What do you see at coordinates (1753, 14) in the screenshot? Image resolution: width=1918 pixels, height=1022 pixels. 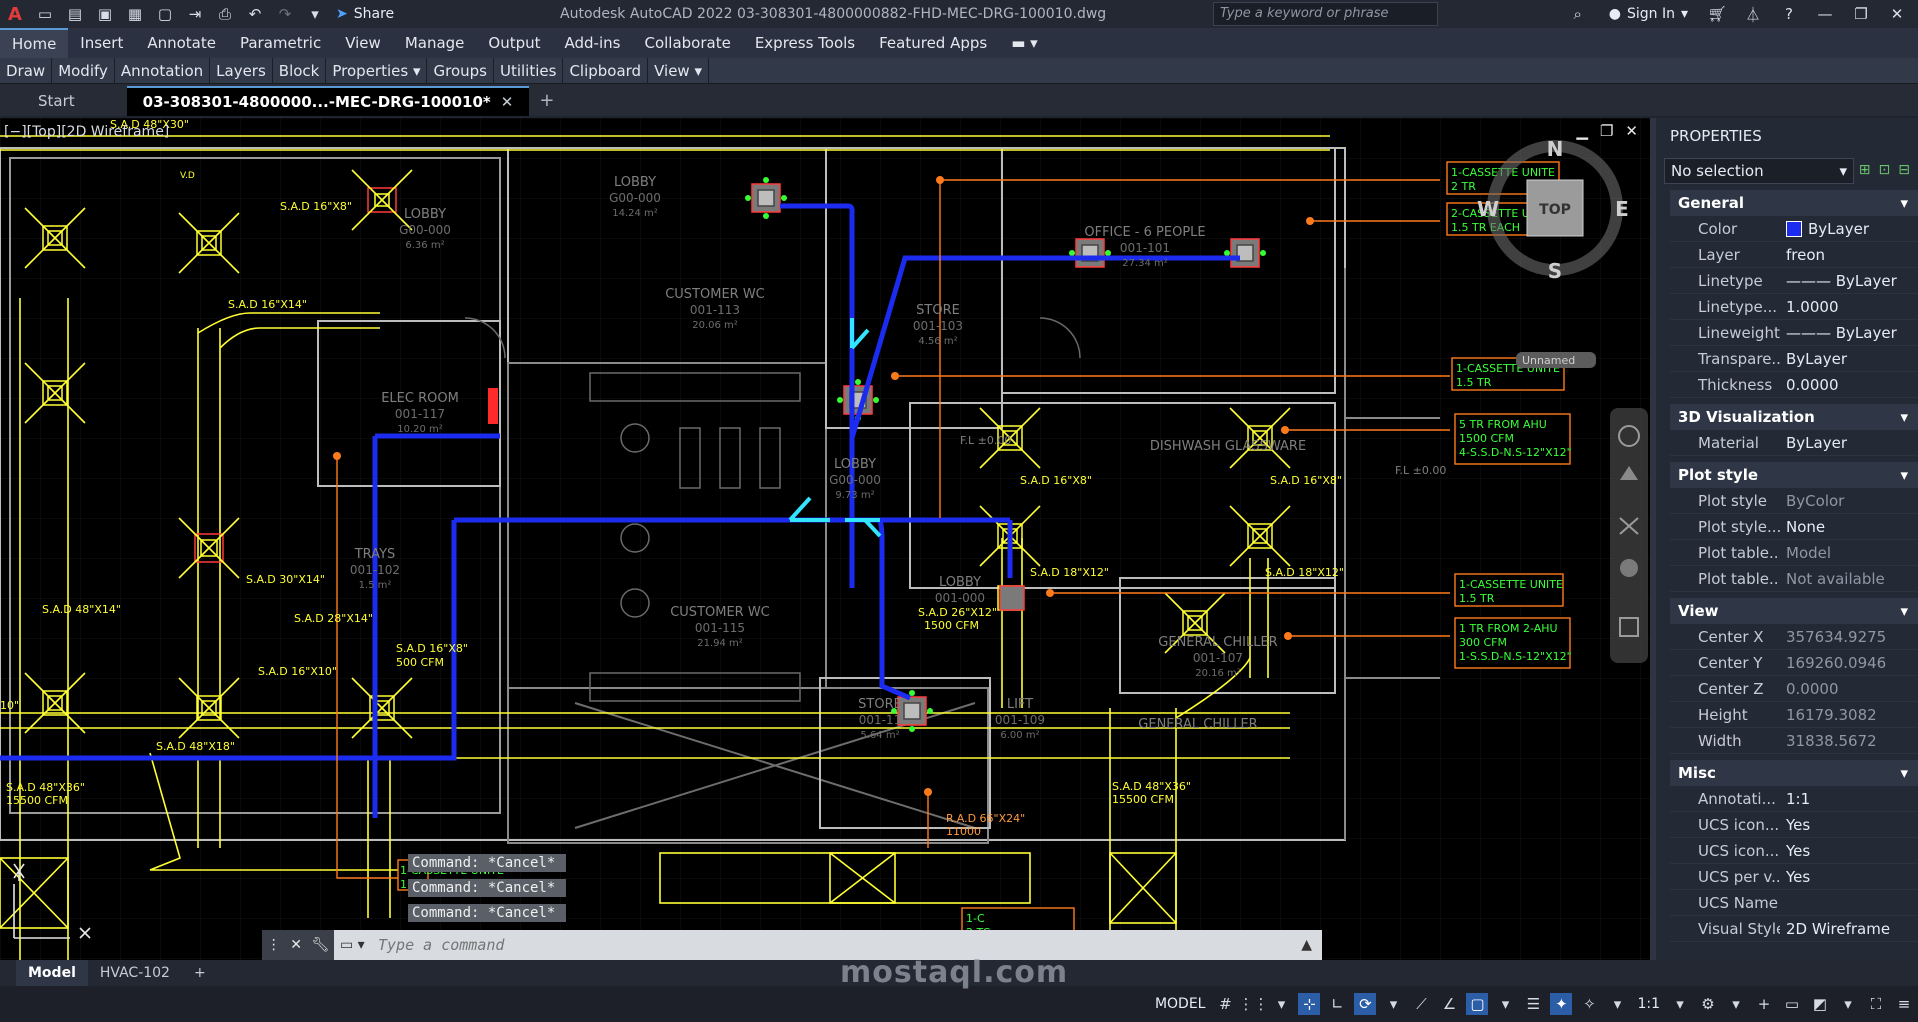 I see `autodesk-a360-icon: ⏃` at bounding box center [1753, 14].